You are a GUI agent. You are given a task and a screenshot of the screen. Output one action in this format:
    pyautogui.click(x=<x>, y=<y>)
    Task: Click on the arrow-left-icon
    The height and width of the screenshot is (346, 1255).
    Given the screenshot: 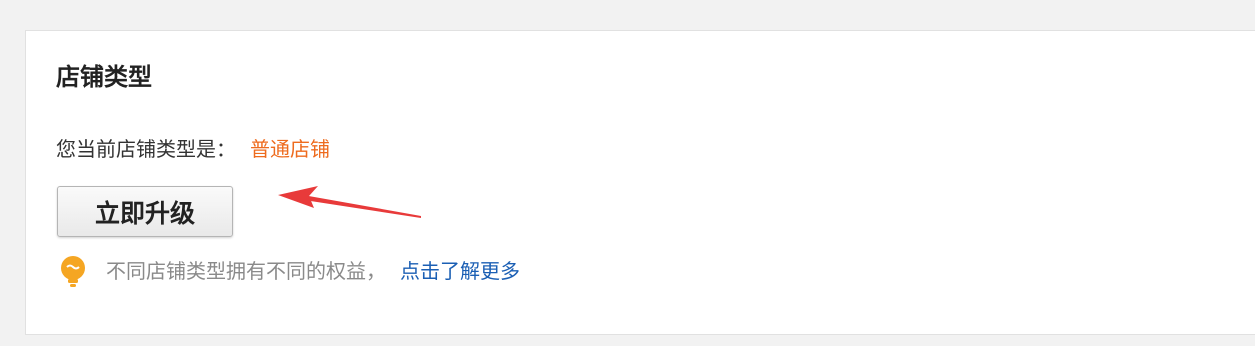 What is the action you would take?
    pyautogui.click(x=349, y=202)
    